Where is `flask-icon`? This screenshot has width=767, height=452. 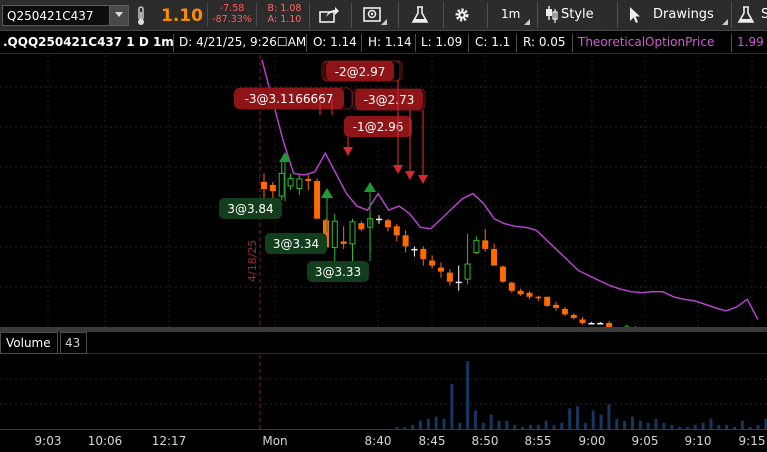
flask-icon is located at coordinates (420, 14).